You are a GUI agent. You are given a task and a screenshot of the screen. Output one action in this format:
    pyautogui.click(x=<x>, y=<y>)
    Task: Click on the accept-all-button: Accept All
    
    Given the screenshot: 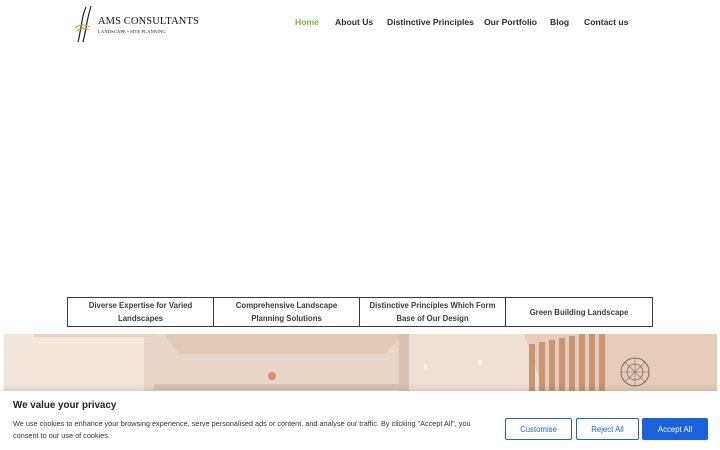 What is the action you would take?
    pyautogui.click(x=675, y=429)
    